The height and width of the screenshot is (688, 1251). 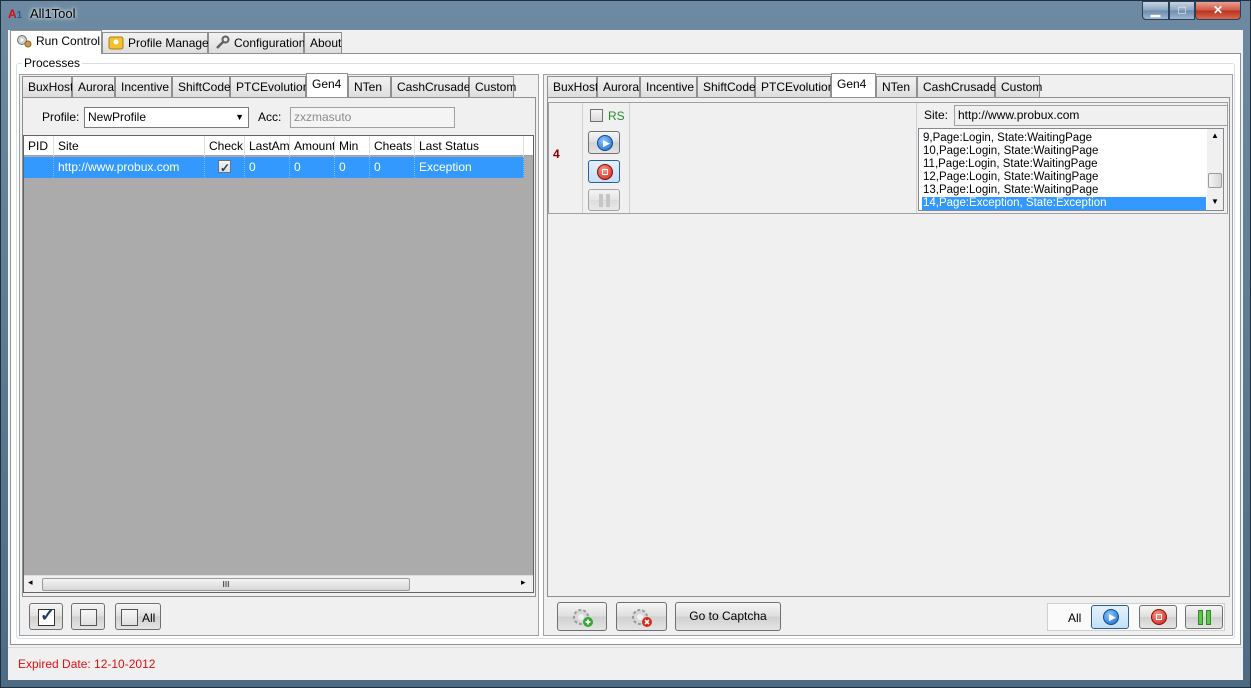 I want to click on col-amount: Amount, so click(x=312, y=146).